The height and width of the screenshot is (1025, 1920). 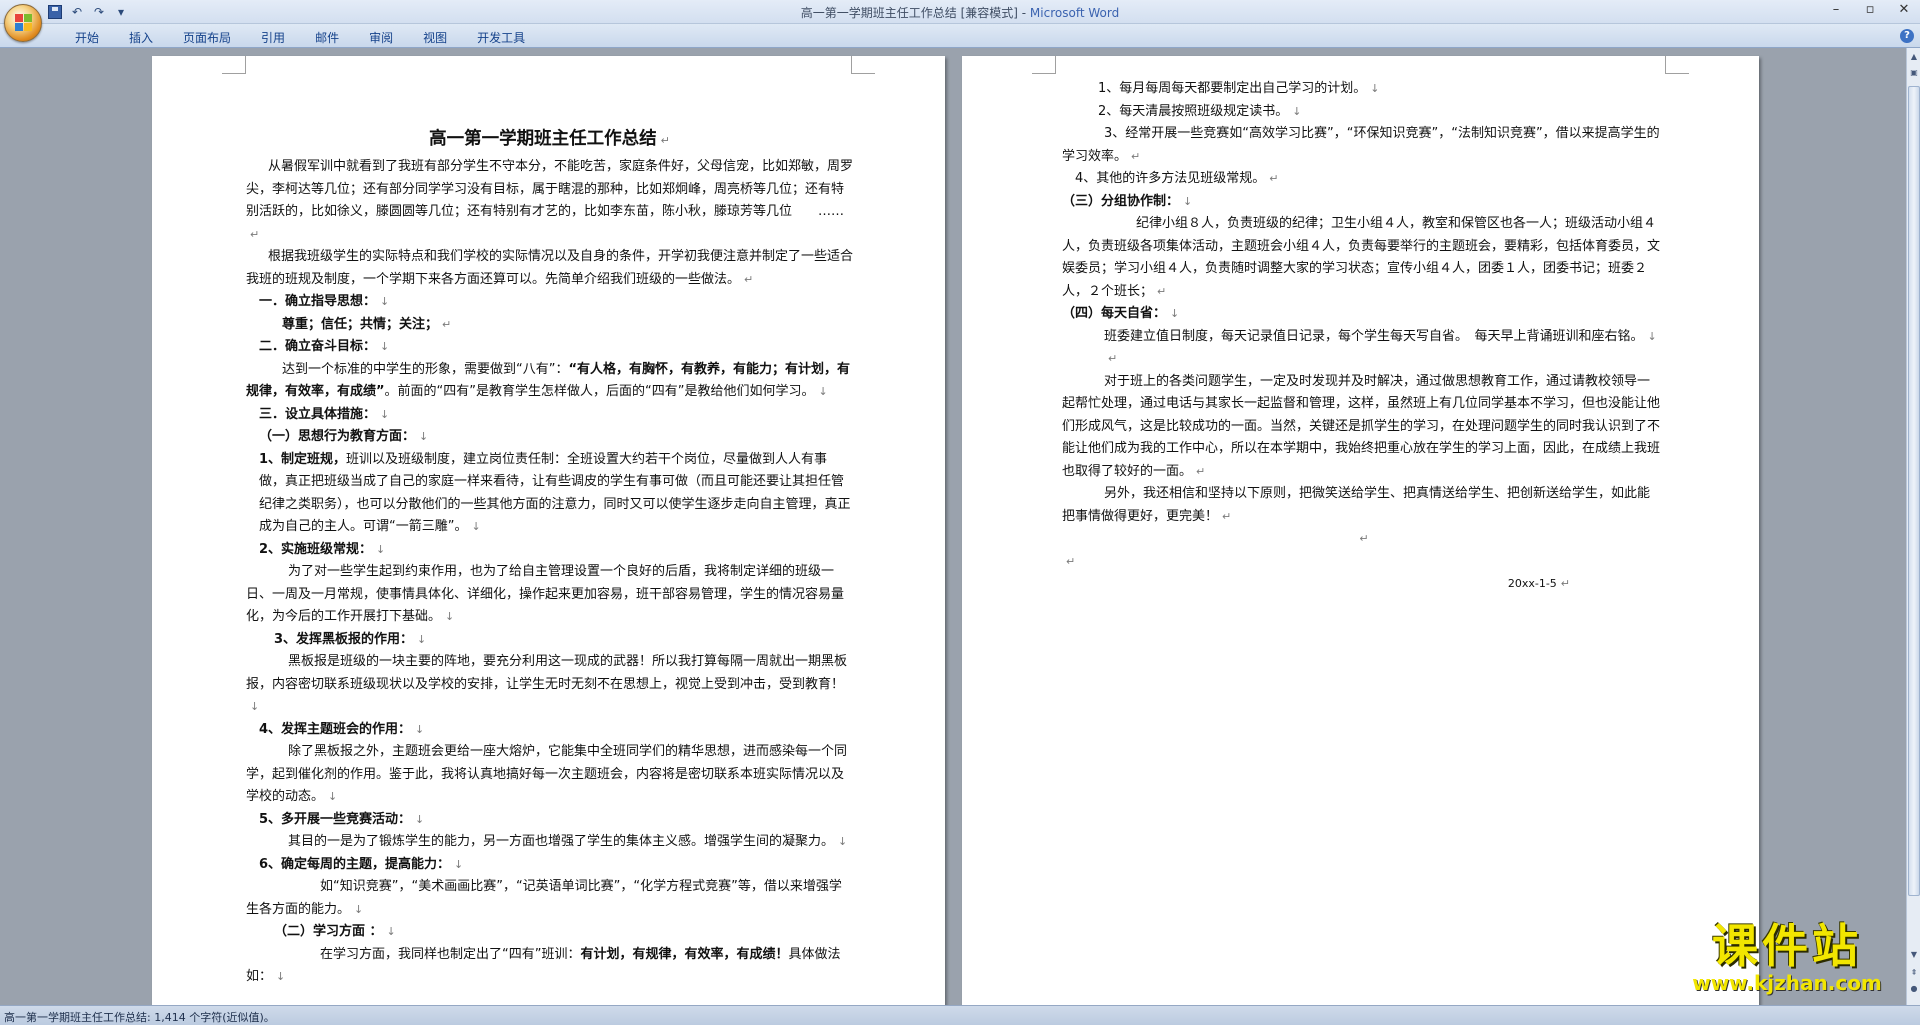 I want to click on tab-insert: 插入, so click(x=141, y=37).